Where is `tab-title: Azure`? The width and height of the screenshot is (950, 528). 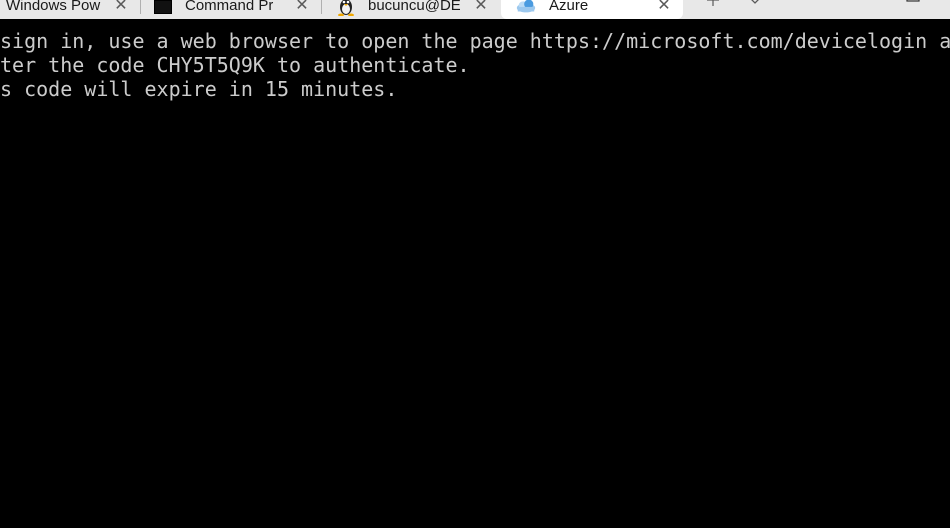
tab-title: Azure is located at coordinates (569, 7).